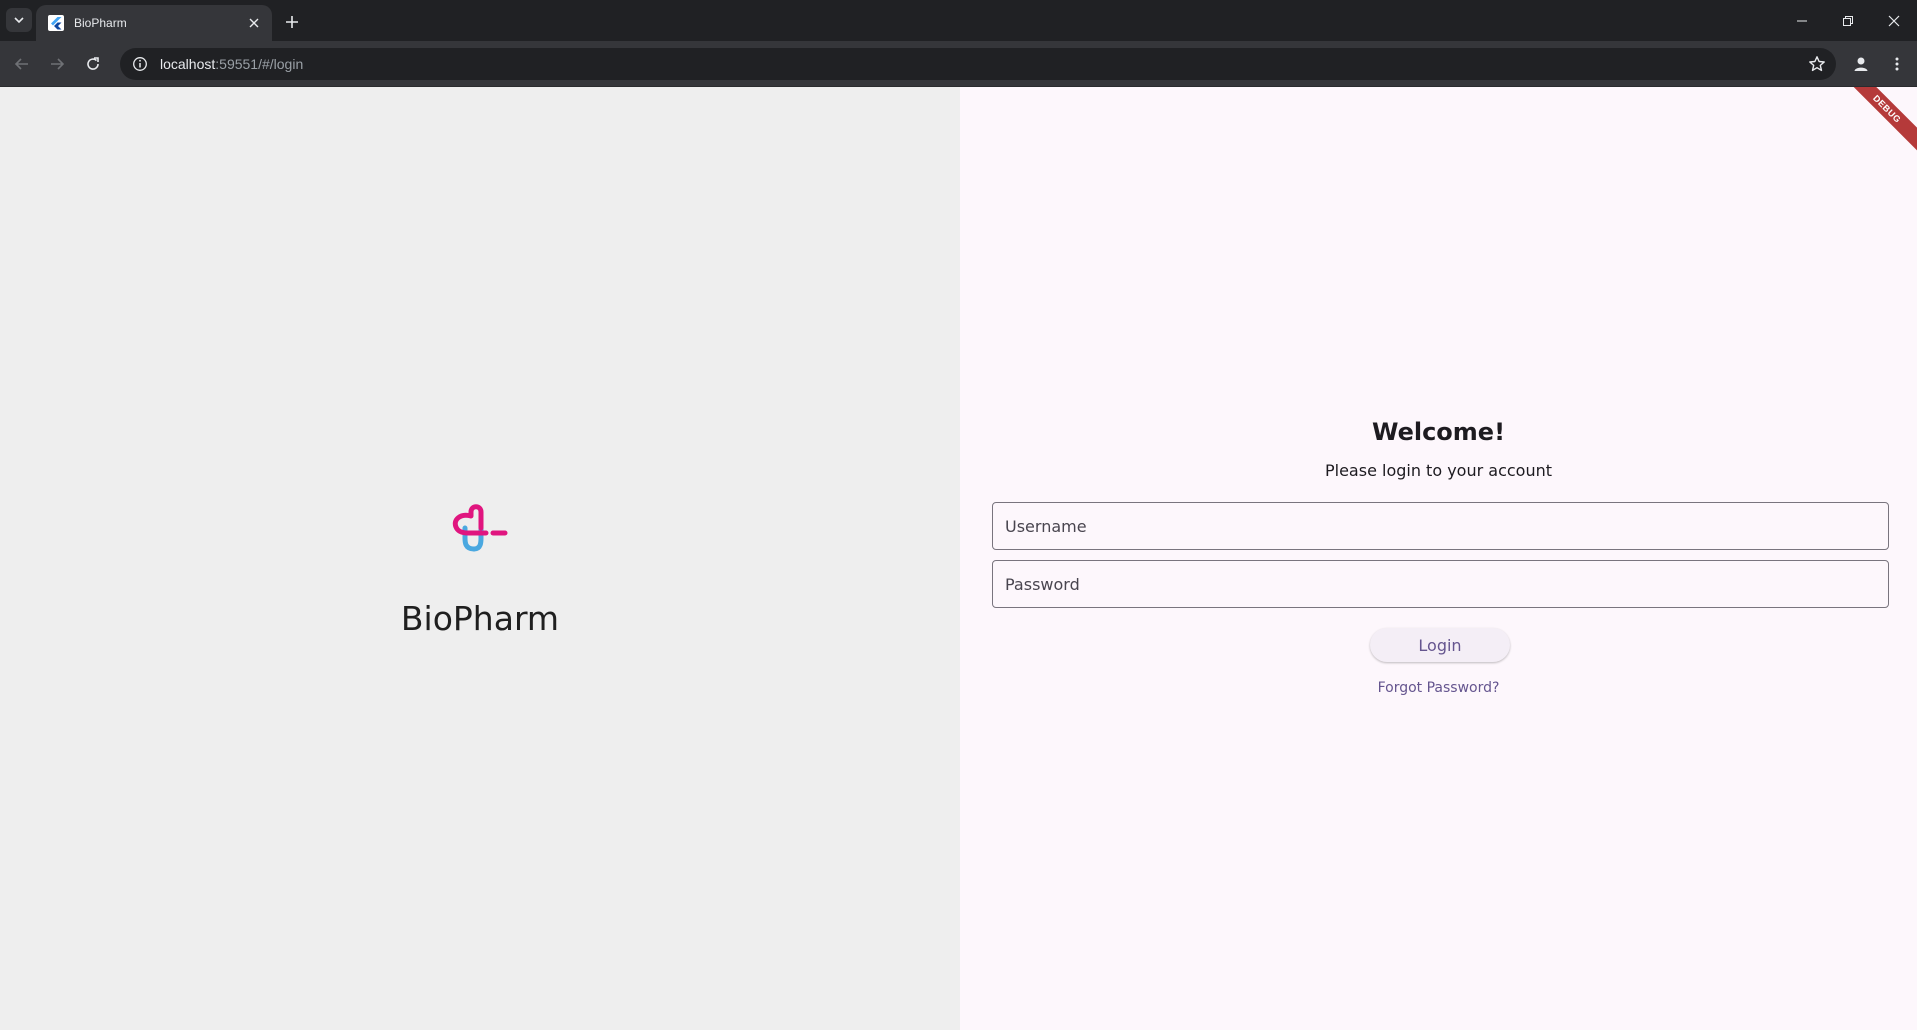  I want to click on tab-search-button, so click(19, 20).